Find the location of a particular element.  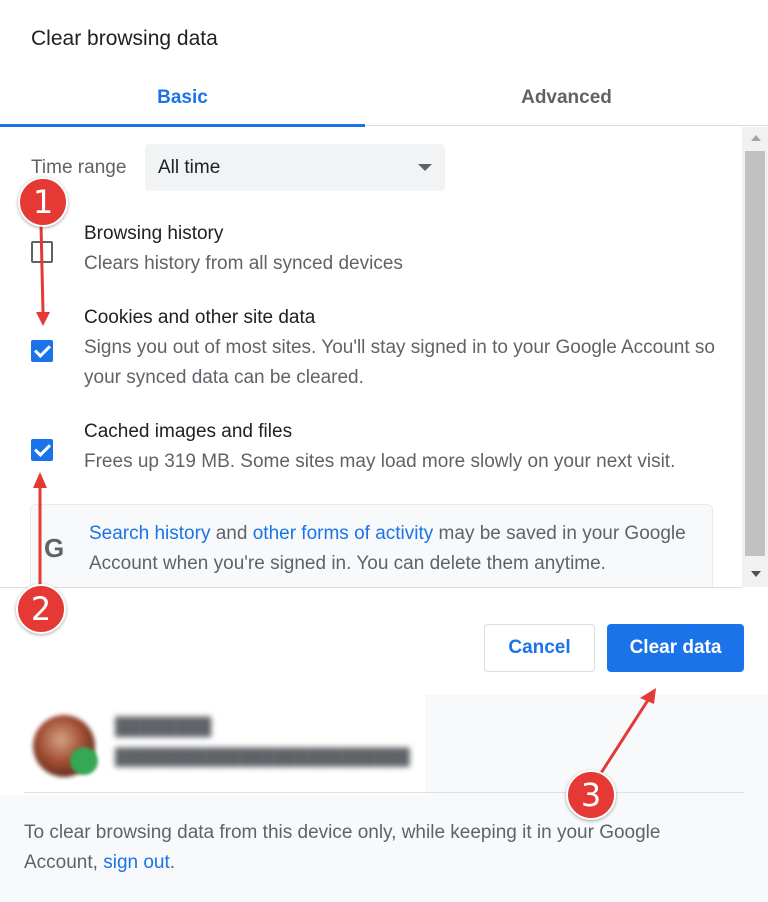

tab-advanced: Advanced is located at coordinates (566, 97).